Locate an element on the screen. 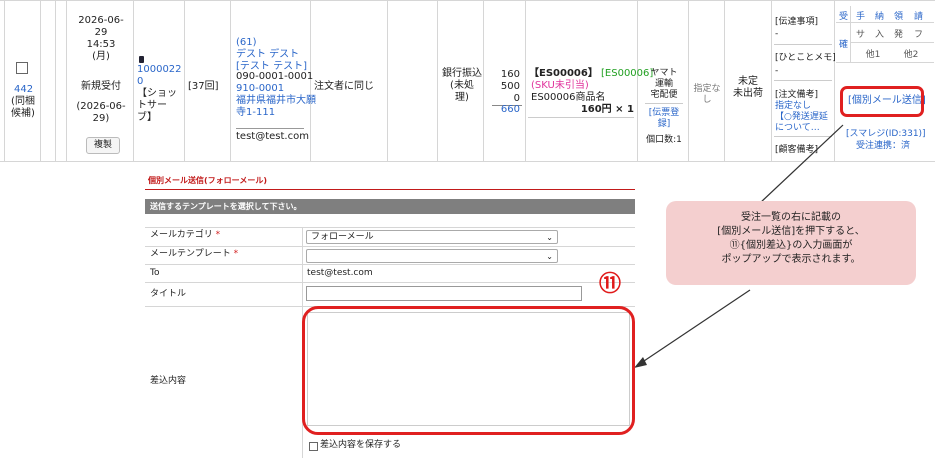 Image resolution: width=935 pixels, height=458 pixels. body-label: 差込内容 is located at coordinates (168, 381).